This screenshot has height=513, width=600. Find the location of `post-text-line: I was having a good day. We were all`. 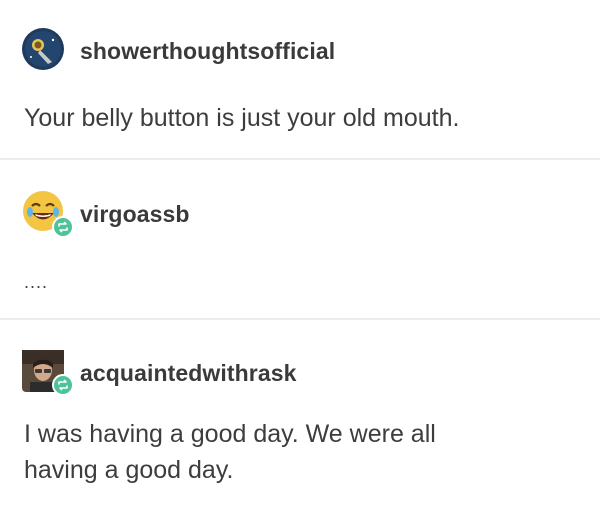

post-text-line: I was having a good day. We were all is located at coordinates (230, 434).